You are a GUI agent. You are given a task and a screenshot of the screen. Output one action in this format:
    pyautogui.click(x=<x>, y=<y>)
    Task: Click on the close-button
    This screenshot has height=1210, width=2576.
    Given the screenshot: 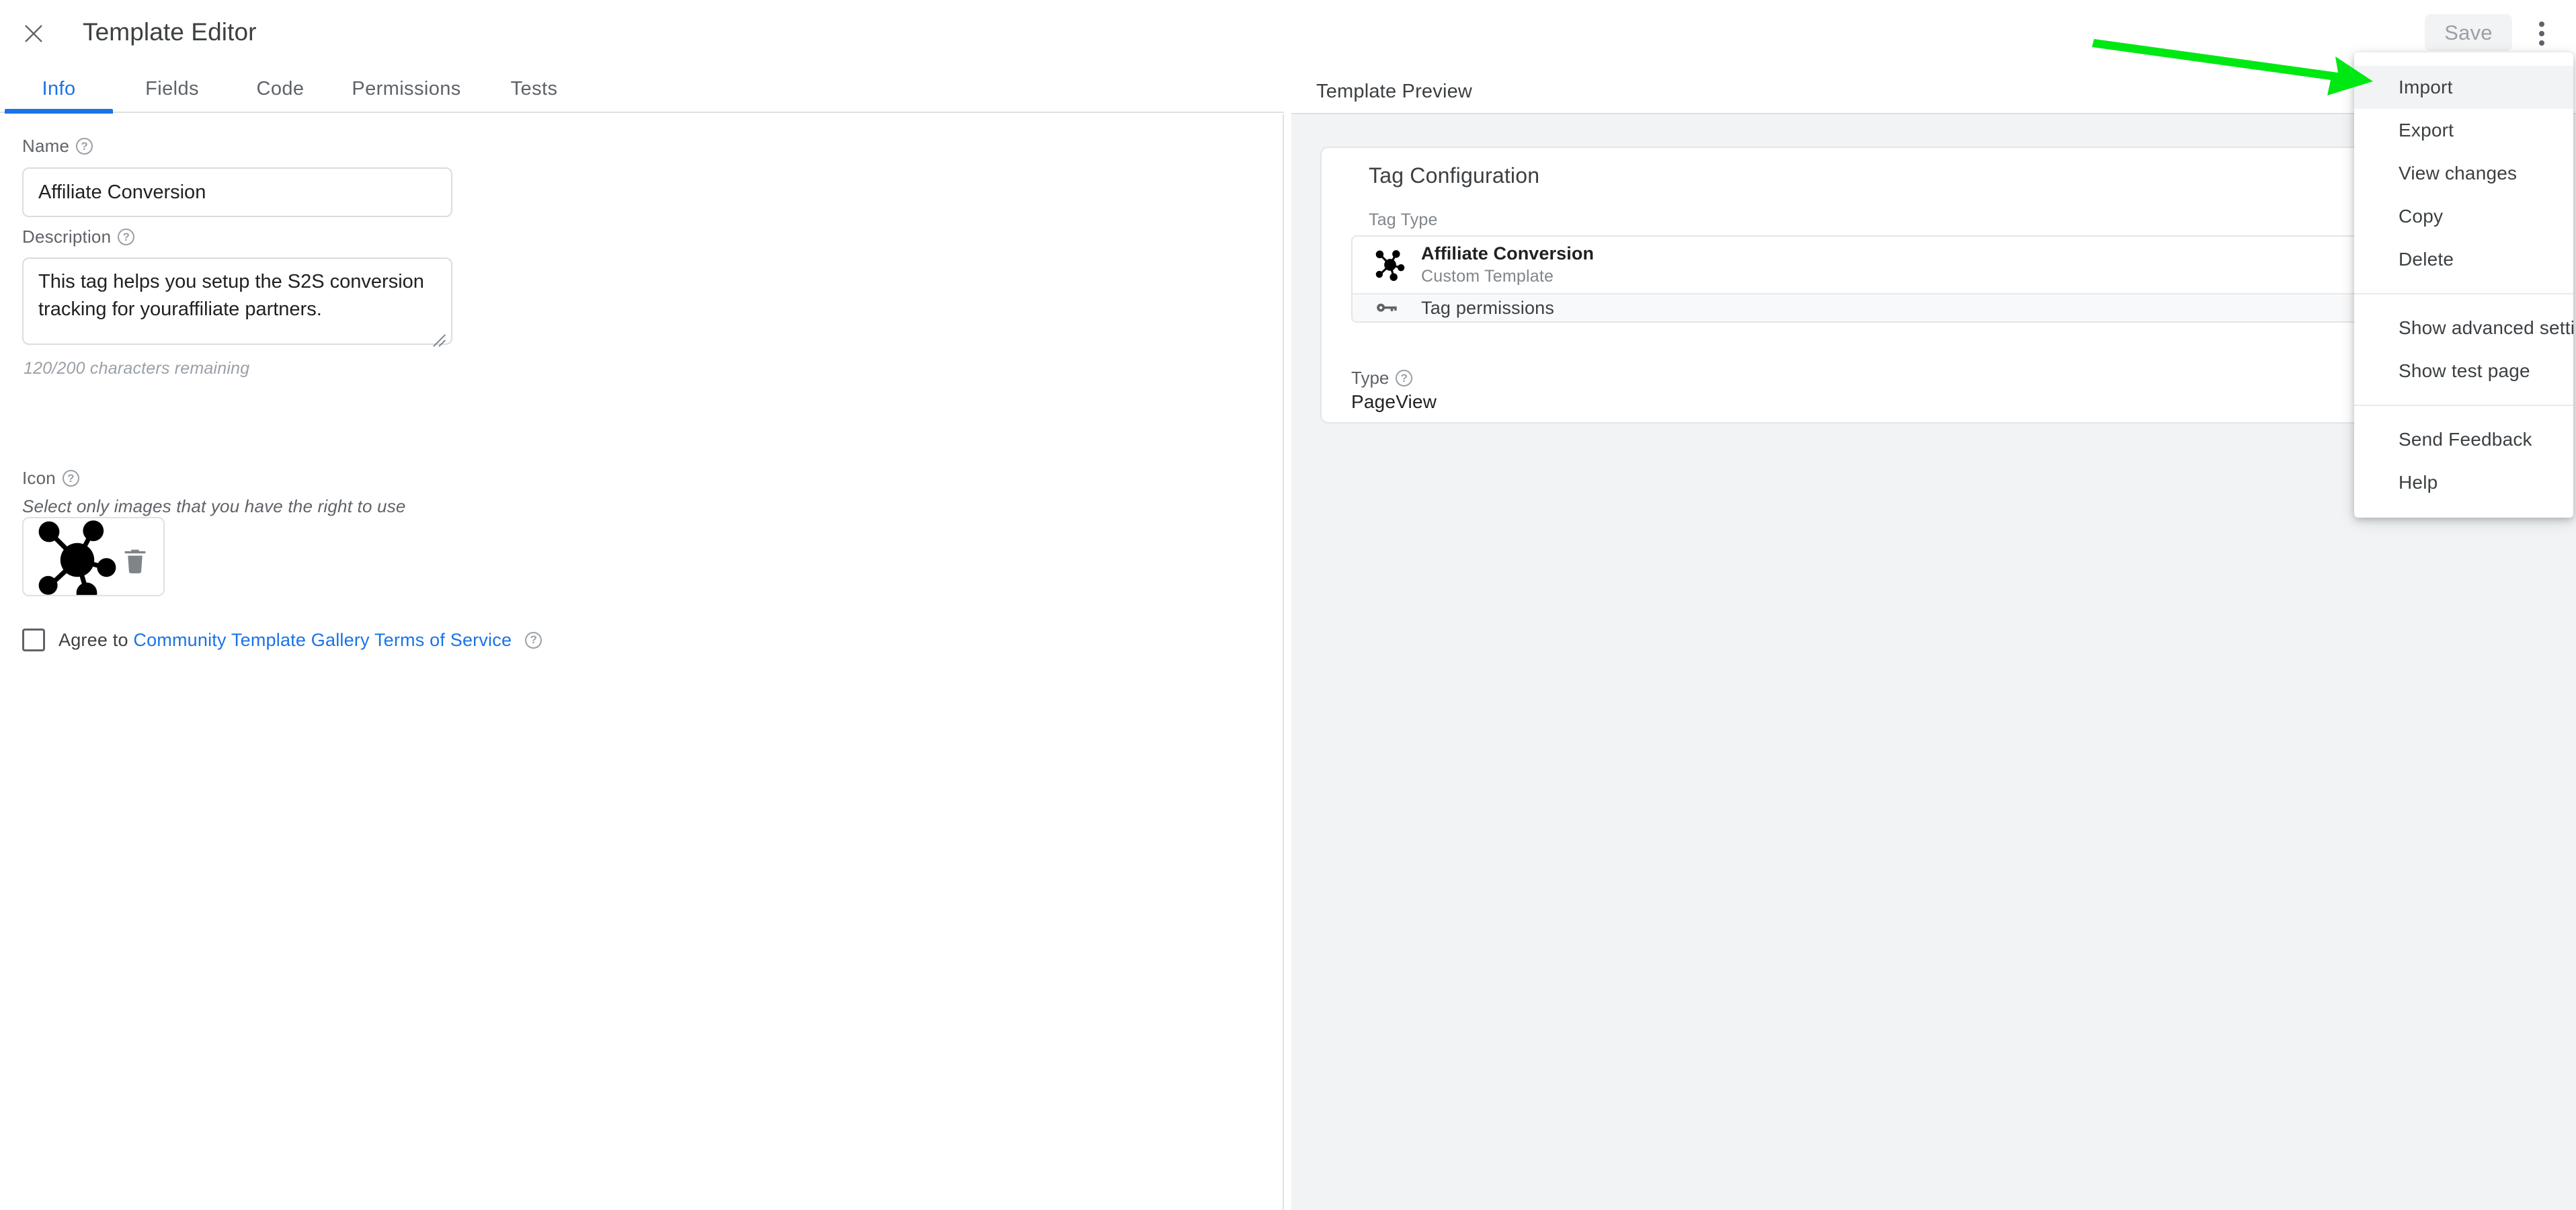 What is the action you would take?
    pyautogui.click(x=33, y=33)
    